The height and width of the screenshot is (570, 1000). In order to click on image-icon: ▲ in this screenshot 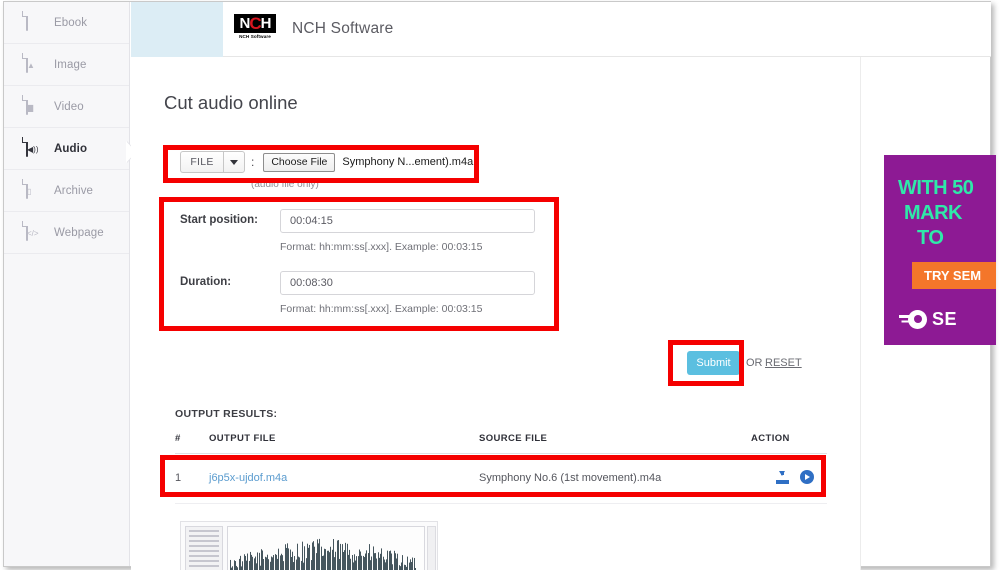, I will do `click(34, 64)`.